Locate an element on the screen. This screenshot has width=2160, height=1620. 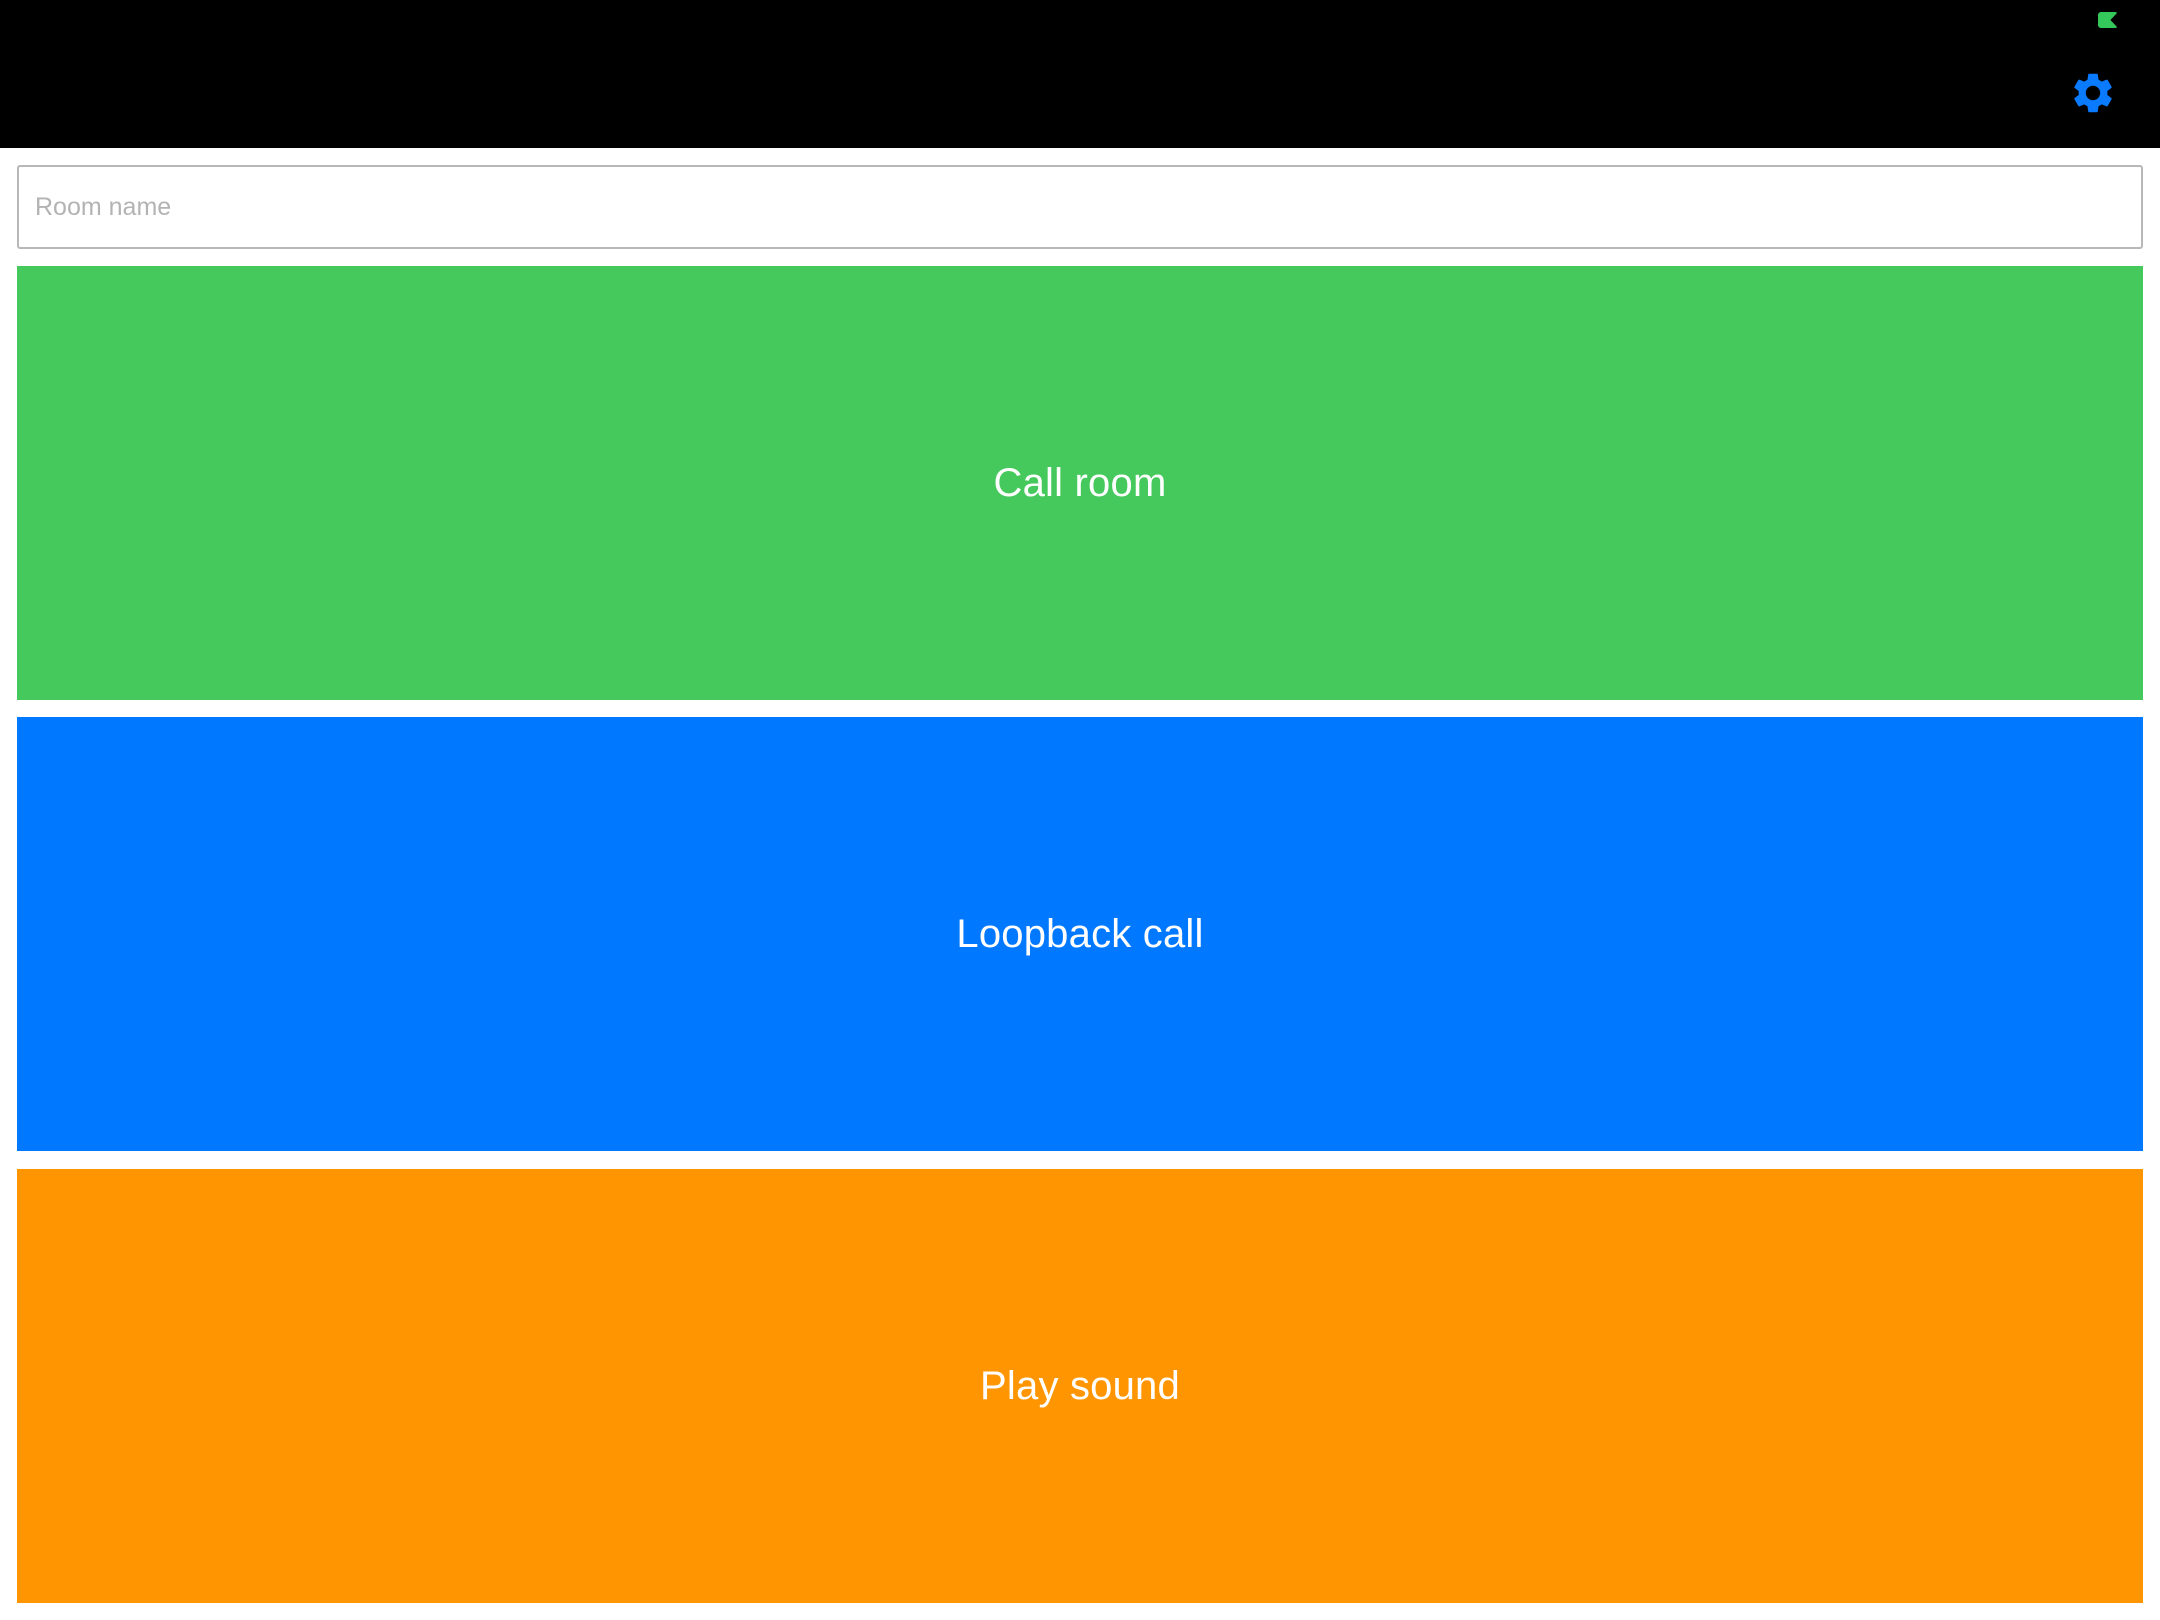
room-name-input is located at coordinates (1080, 207).